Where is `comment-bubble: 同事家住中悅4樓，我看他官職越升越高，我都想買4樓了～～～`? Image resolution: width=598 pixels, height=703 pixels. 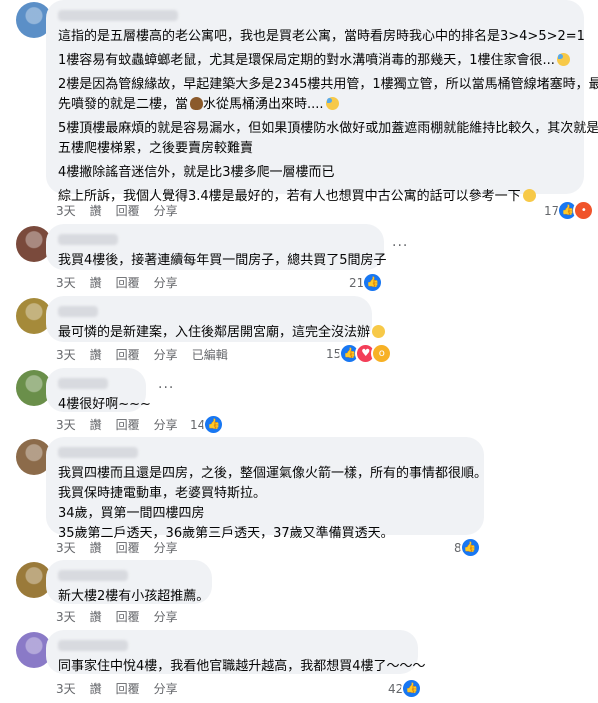 comment-bubble: 同事家住中悅4樓，我看他官職越升越高，我都想買4樓了～～～ is located at coordinates (236, 652).